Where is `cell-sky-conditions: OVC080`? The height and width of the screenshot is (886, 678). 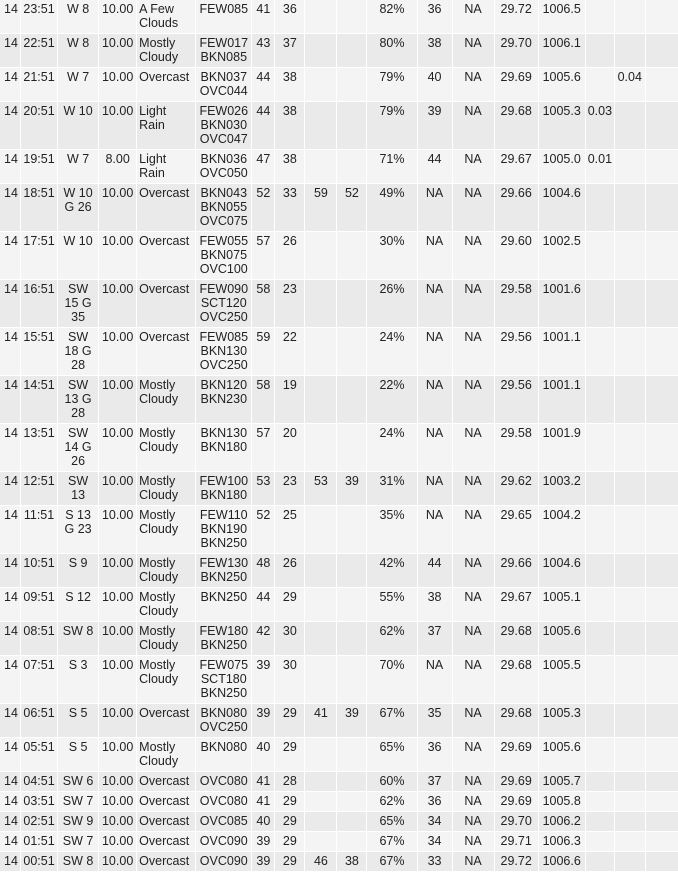
cell-sky-conditions: OVC080 is located at coordinates (224, 781).